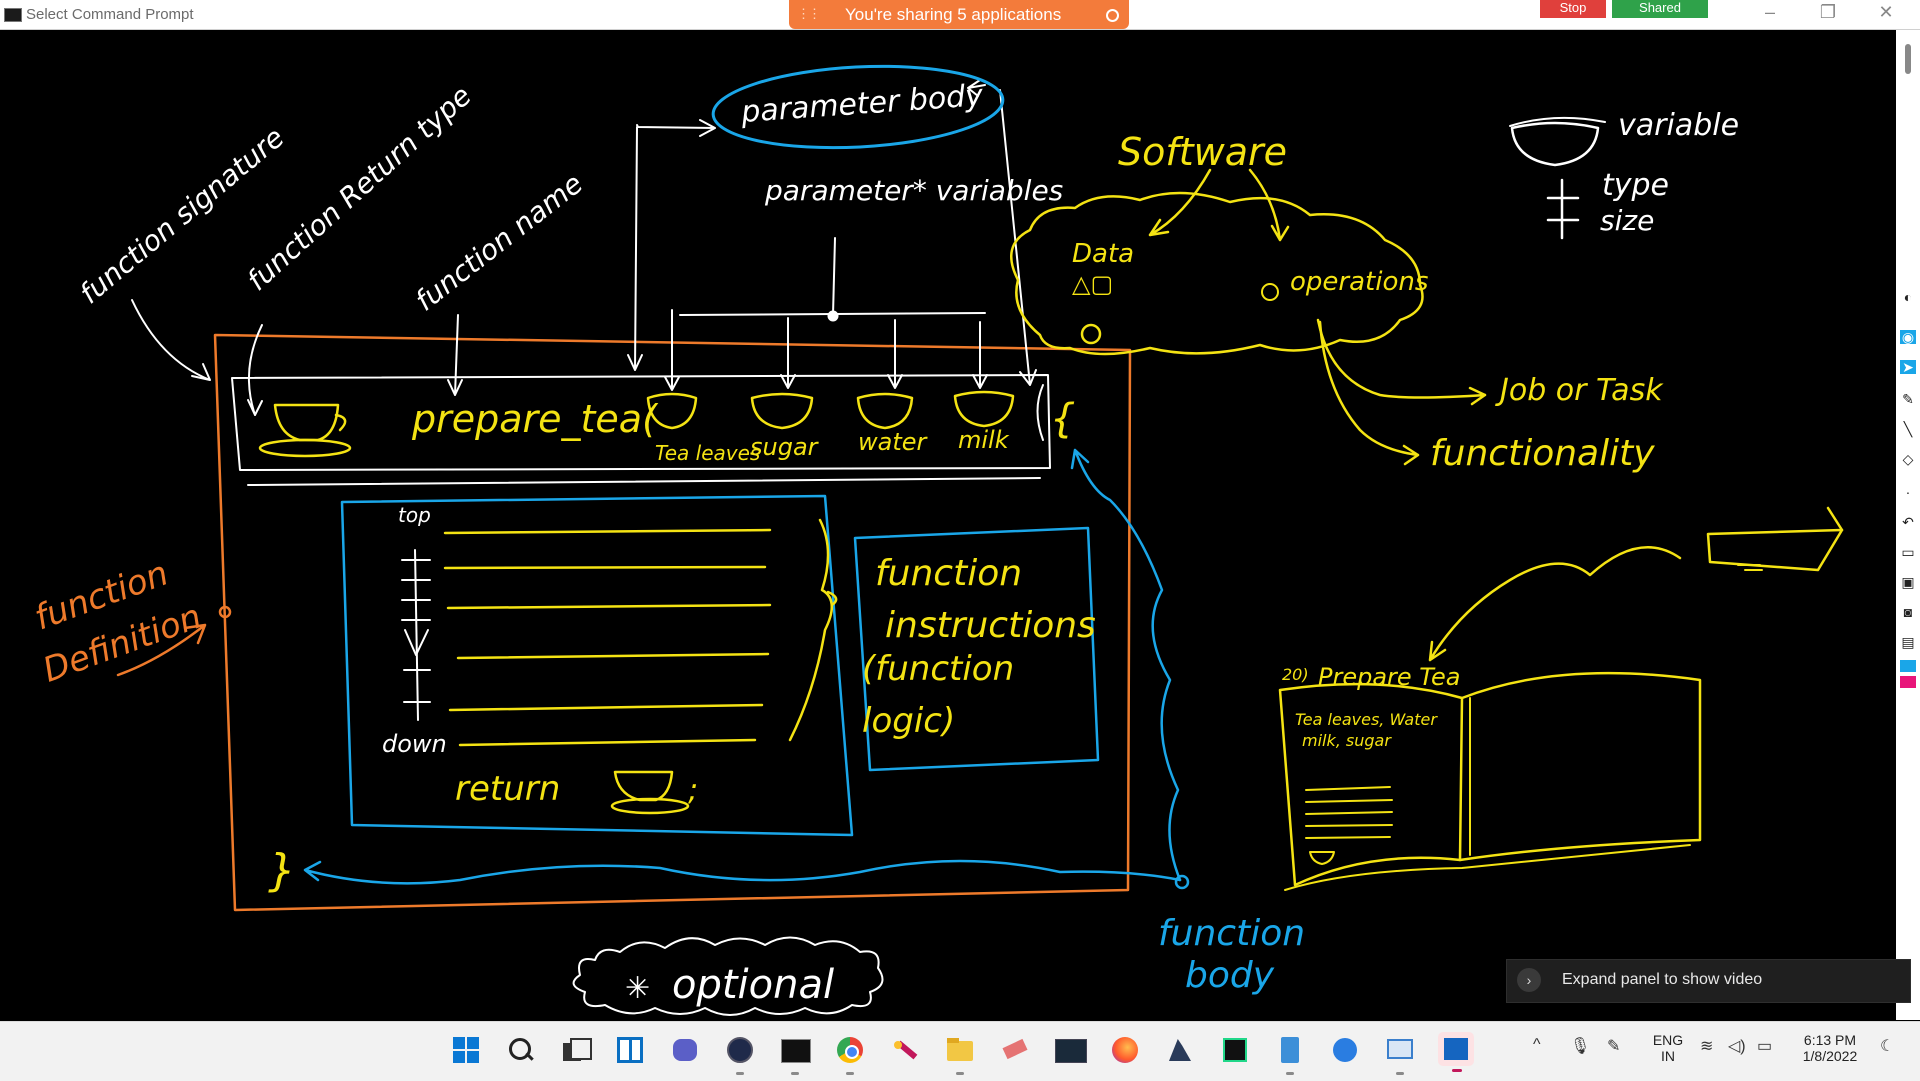 The image size is (1920, 1081). Describe the element at coordinates (1660, 9) in the screenshot. I see `shared-status-button: Shared` at that location.